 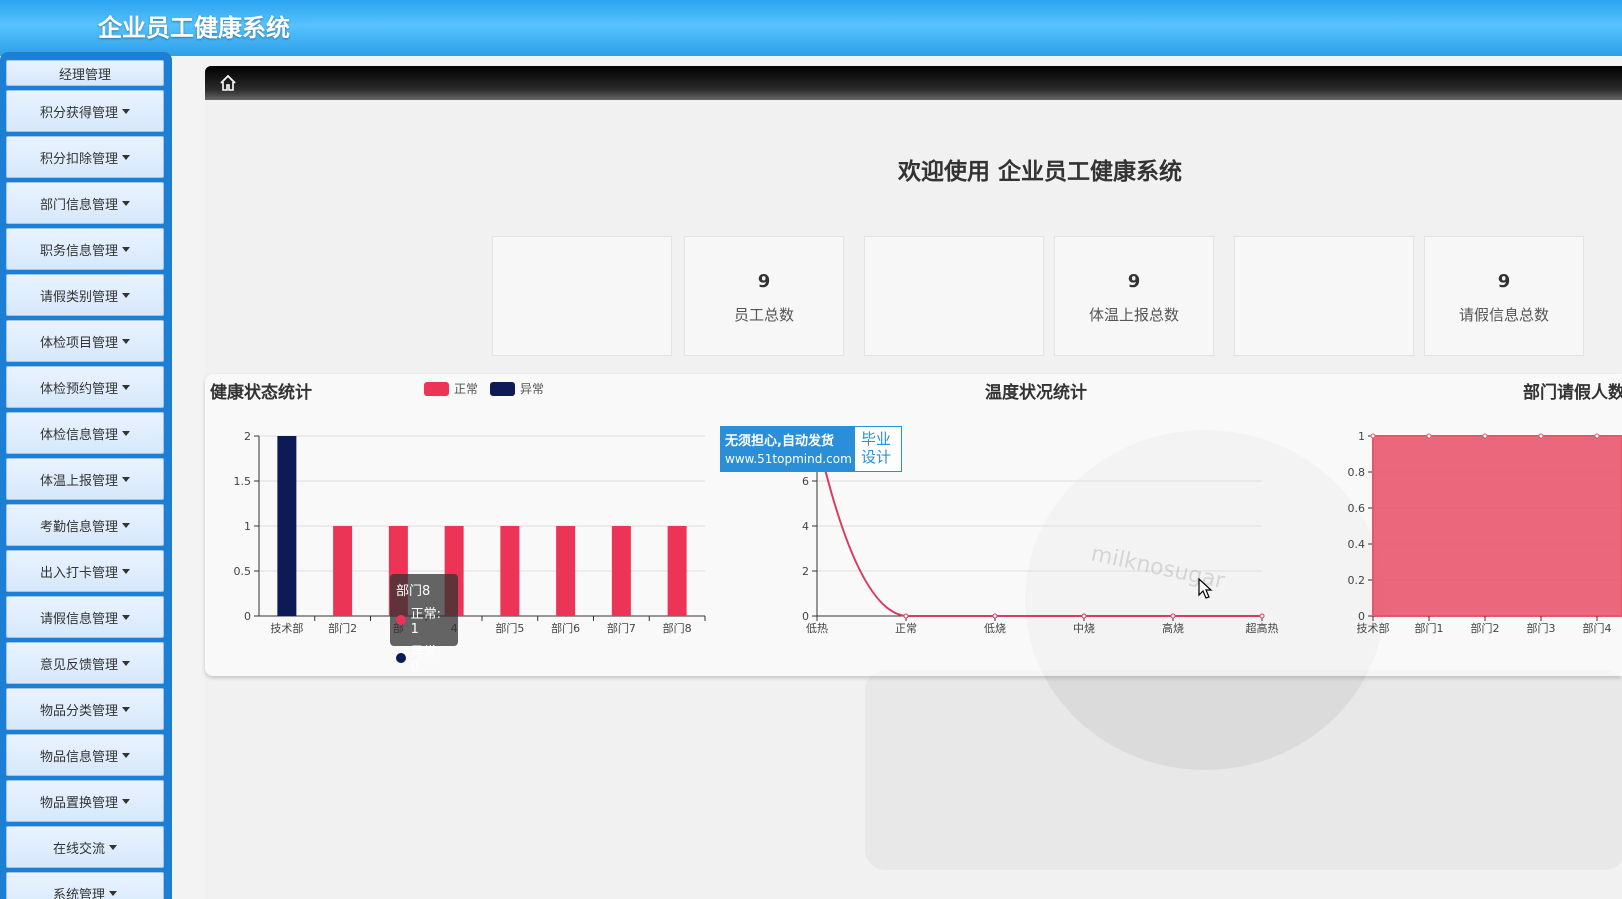 I want to click on watermark-text: 无须担心,自动发货 www.51topmind.com, so click(x=788, y=449).